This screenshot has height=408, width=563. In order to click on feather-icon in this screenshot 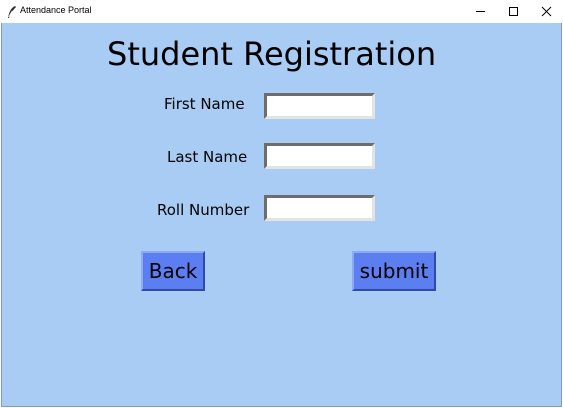, I will do `click(12, 11)`.